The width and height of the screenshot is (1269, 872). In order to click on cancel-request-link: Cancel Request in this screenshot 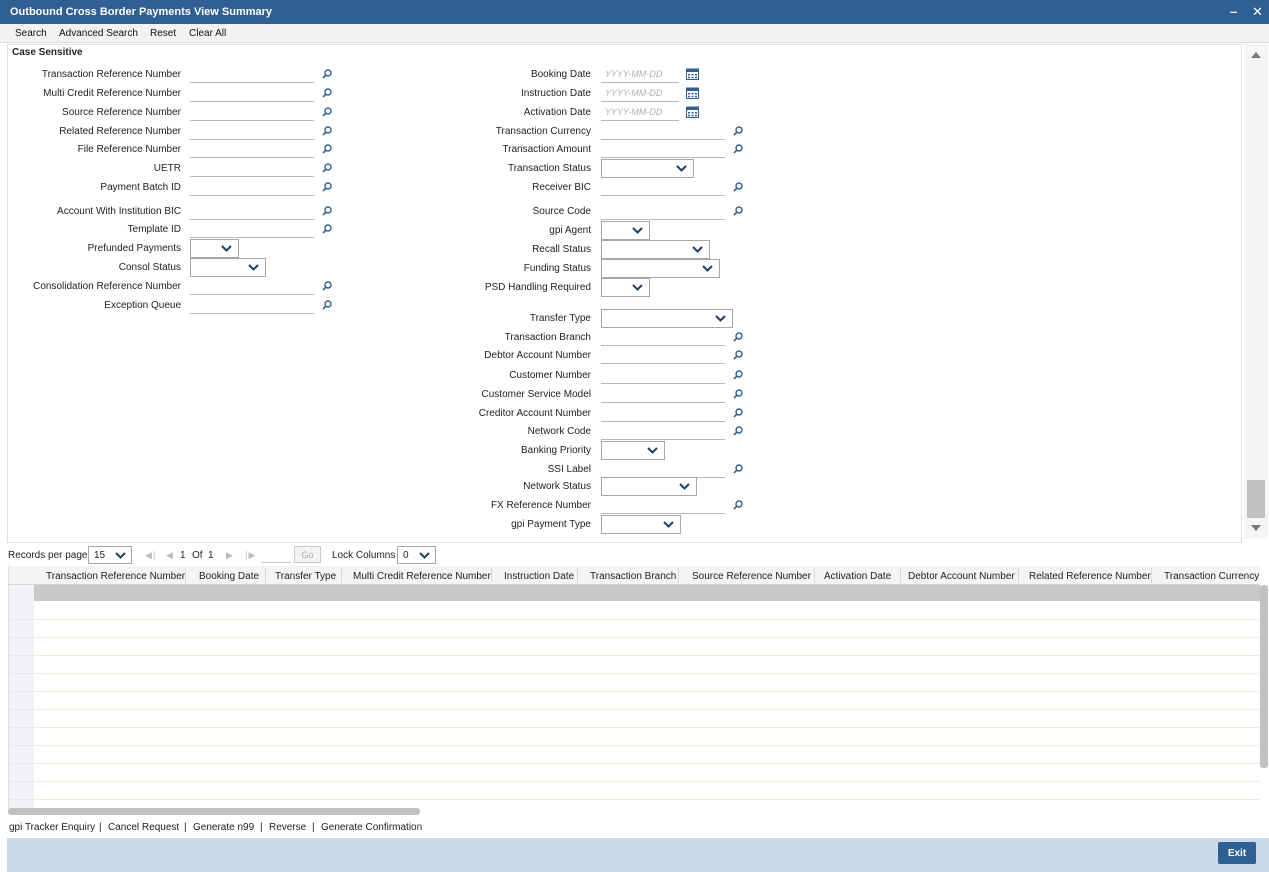, I will do `click(143, 827)`.